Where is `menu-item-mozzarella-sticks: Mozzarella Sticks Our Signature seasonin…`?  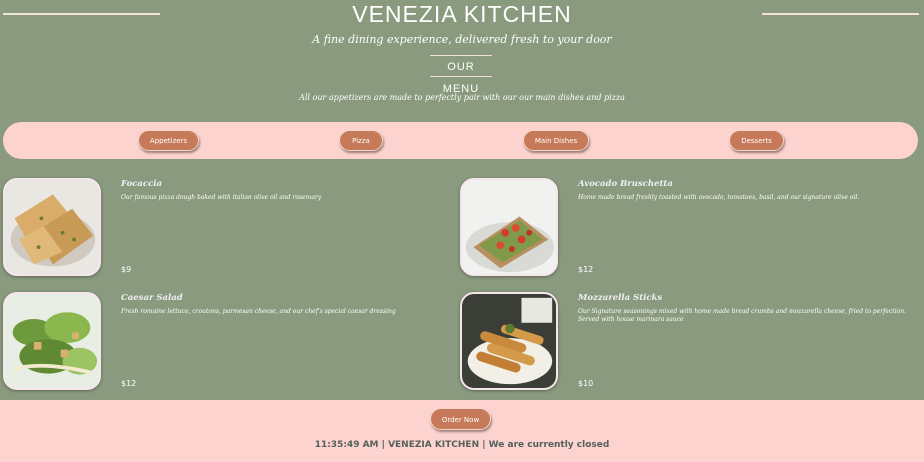 menu-item-mozzarella-sticks: Mozzarella Sticks Our Signature seasonin… is located at coordinates (690, 342).